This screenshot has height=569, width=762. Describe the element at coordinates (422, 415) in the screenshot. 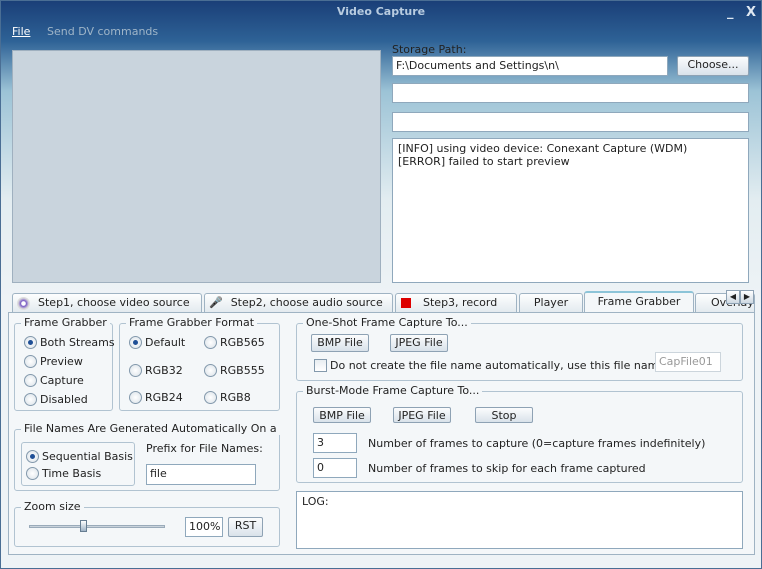

I see `burst-jpeg-button: JPEG File` at that location.